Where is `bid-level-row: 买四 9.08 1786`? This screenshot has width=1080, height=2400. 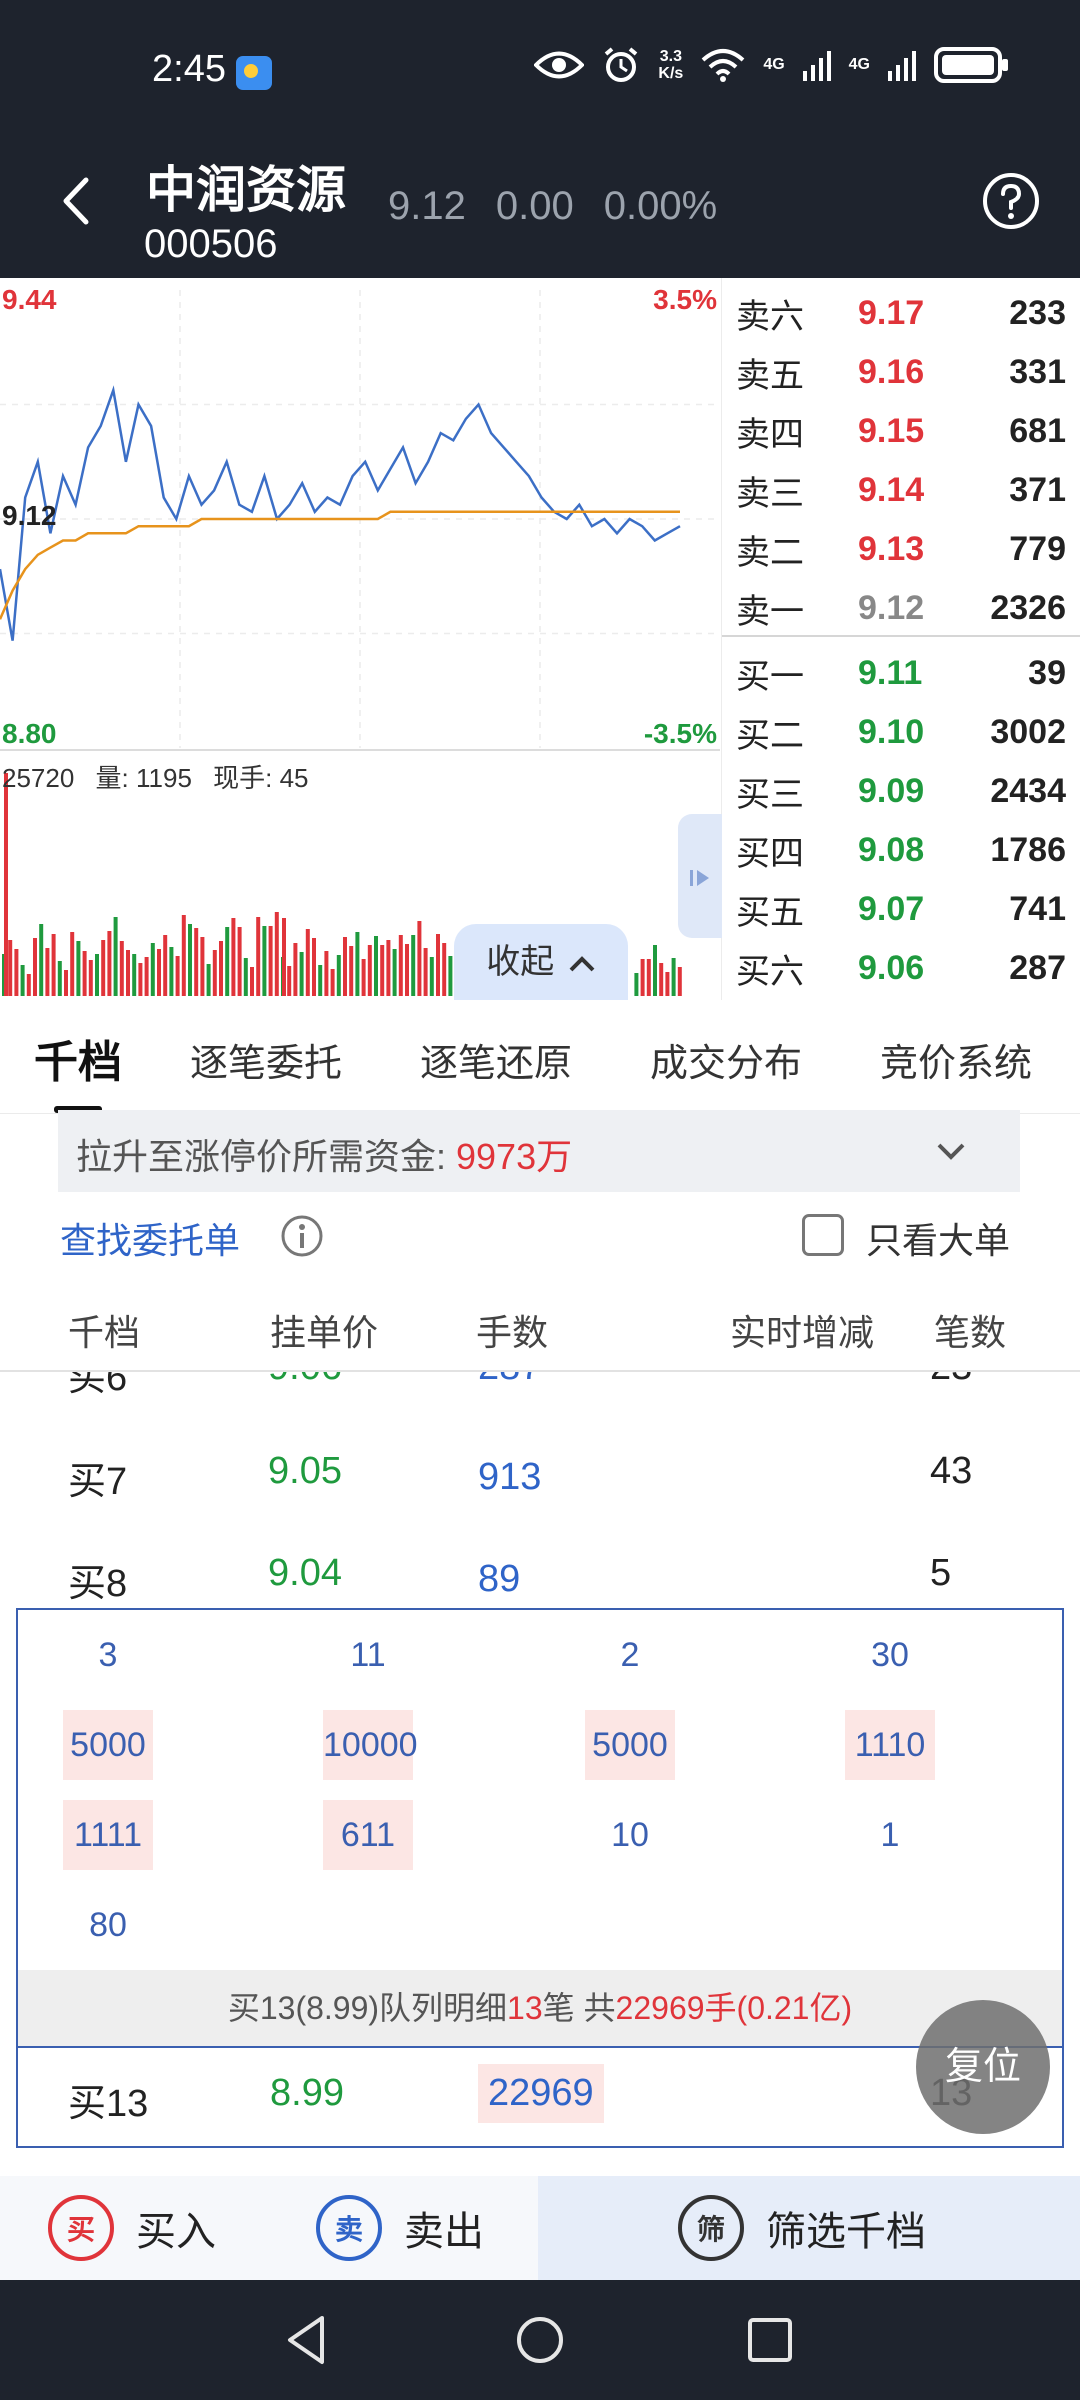
bid-level-row: 买四 9.08 1786 is located at coordinates (901, 850).